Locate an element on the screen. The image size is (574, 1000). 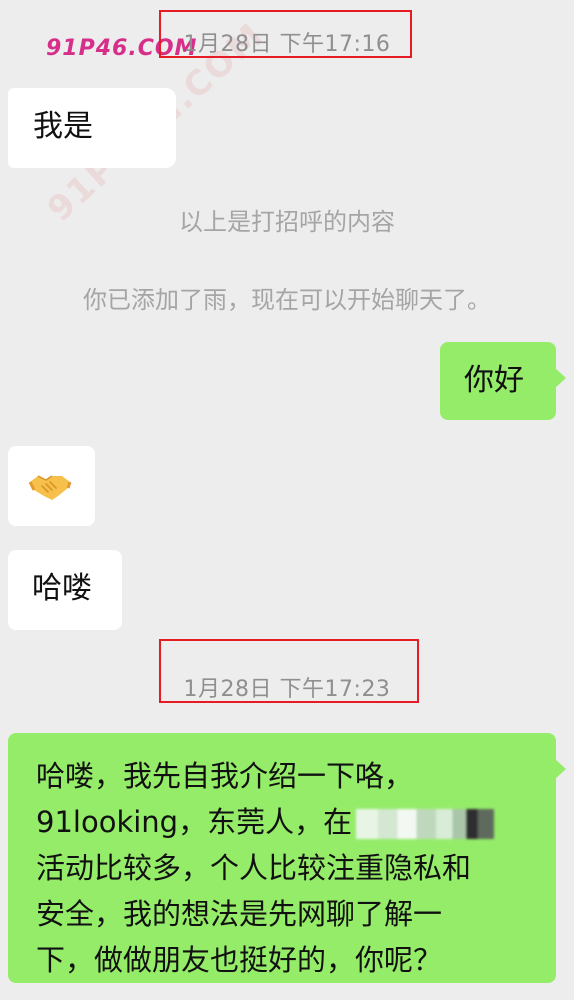
message-line-2: 91looking，东莞人，在 is located at coordinates (296, 822).